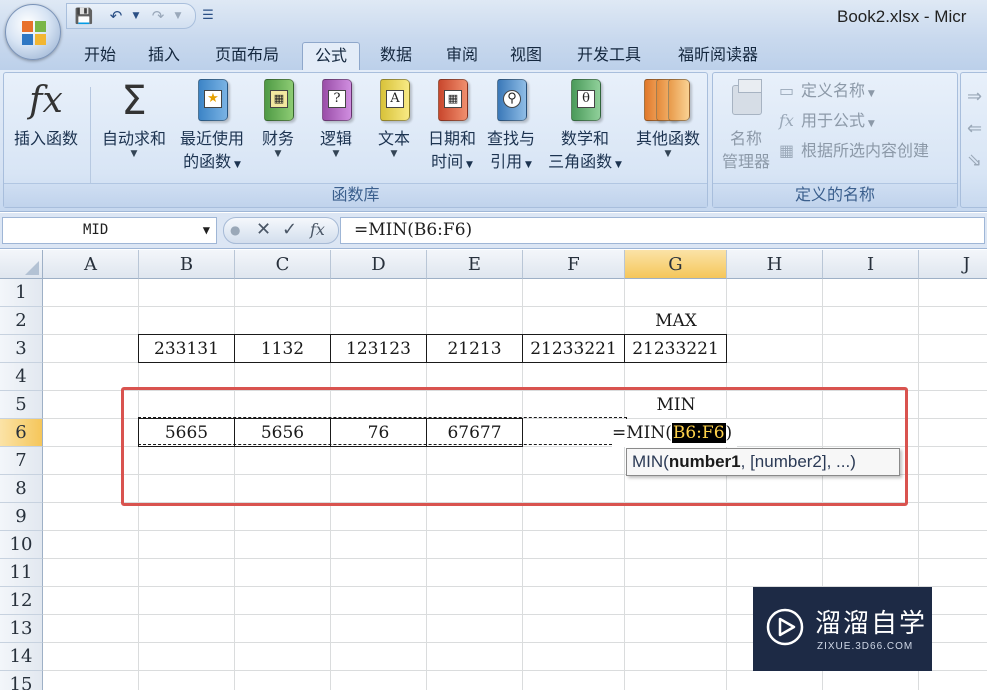 The height and width of the screenshot is (690, 987). I want to click on logical-button: ? 逻辑 ▼, so click(336, 118).